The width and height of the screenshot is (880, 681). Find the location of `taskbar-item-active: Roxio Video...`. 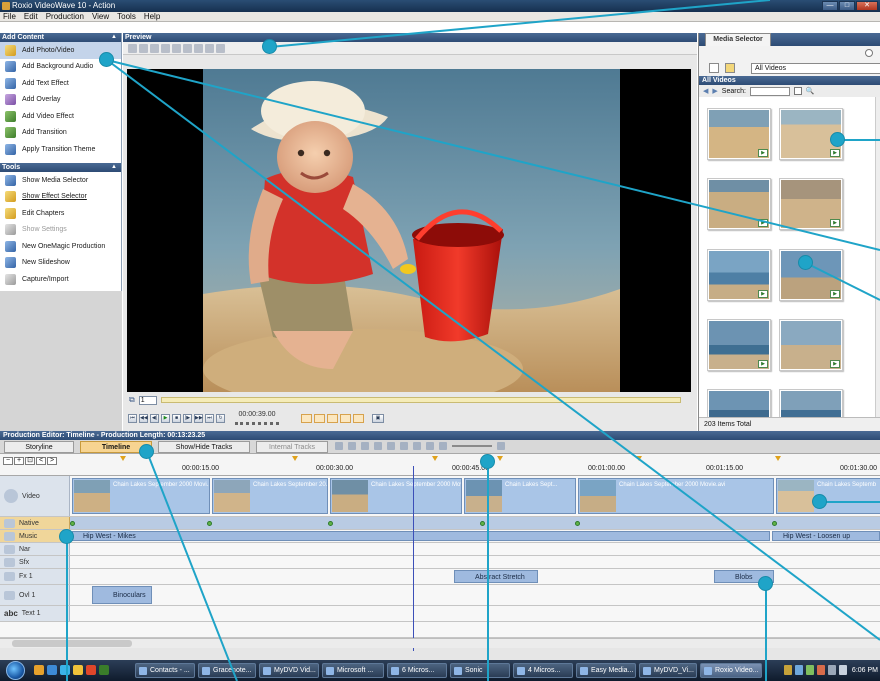

taskbar-item-active: Roxio Video... is located at coordinates (731, 670).